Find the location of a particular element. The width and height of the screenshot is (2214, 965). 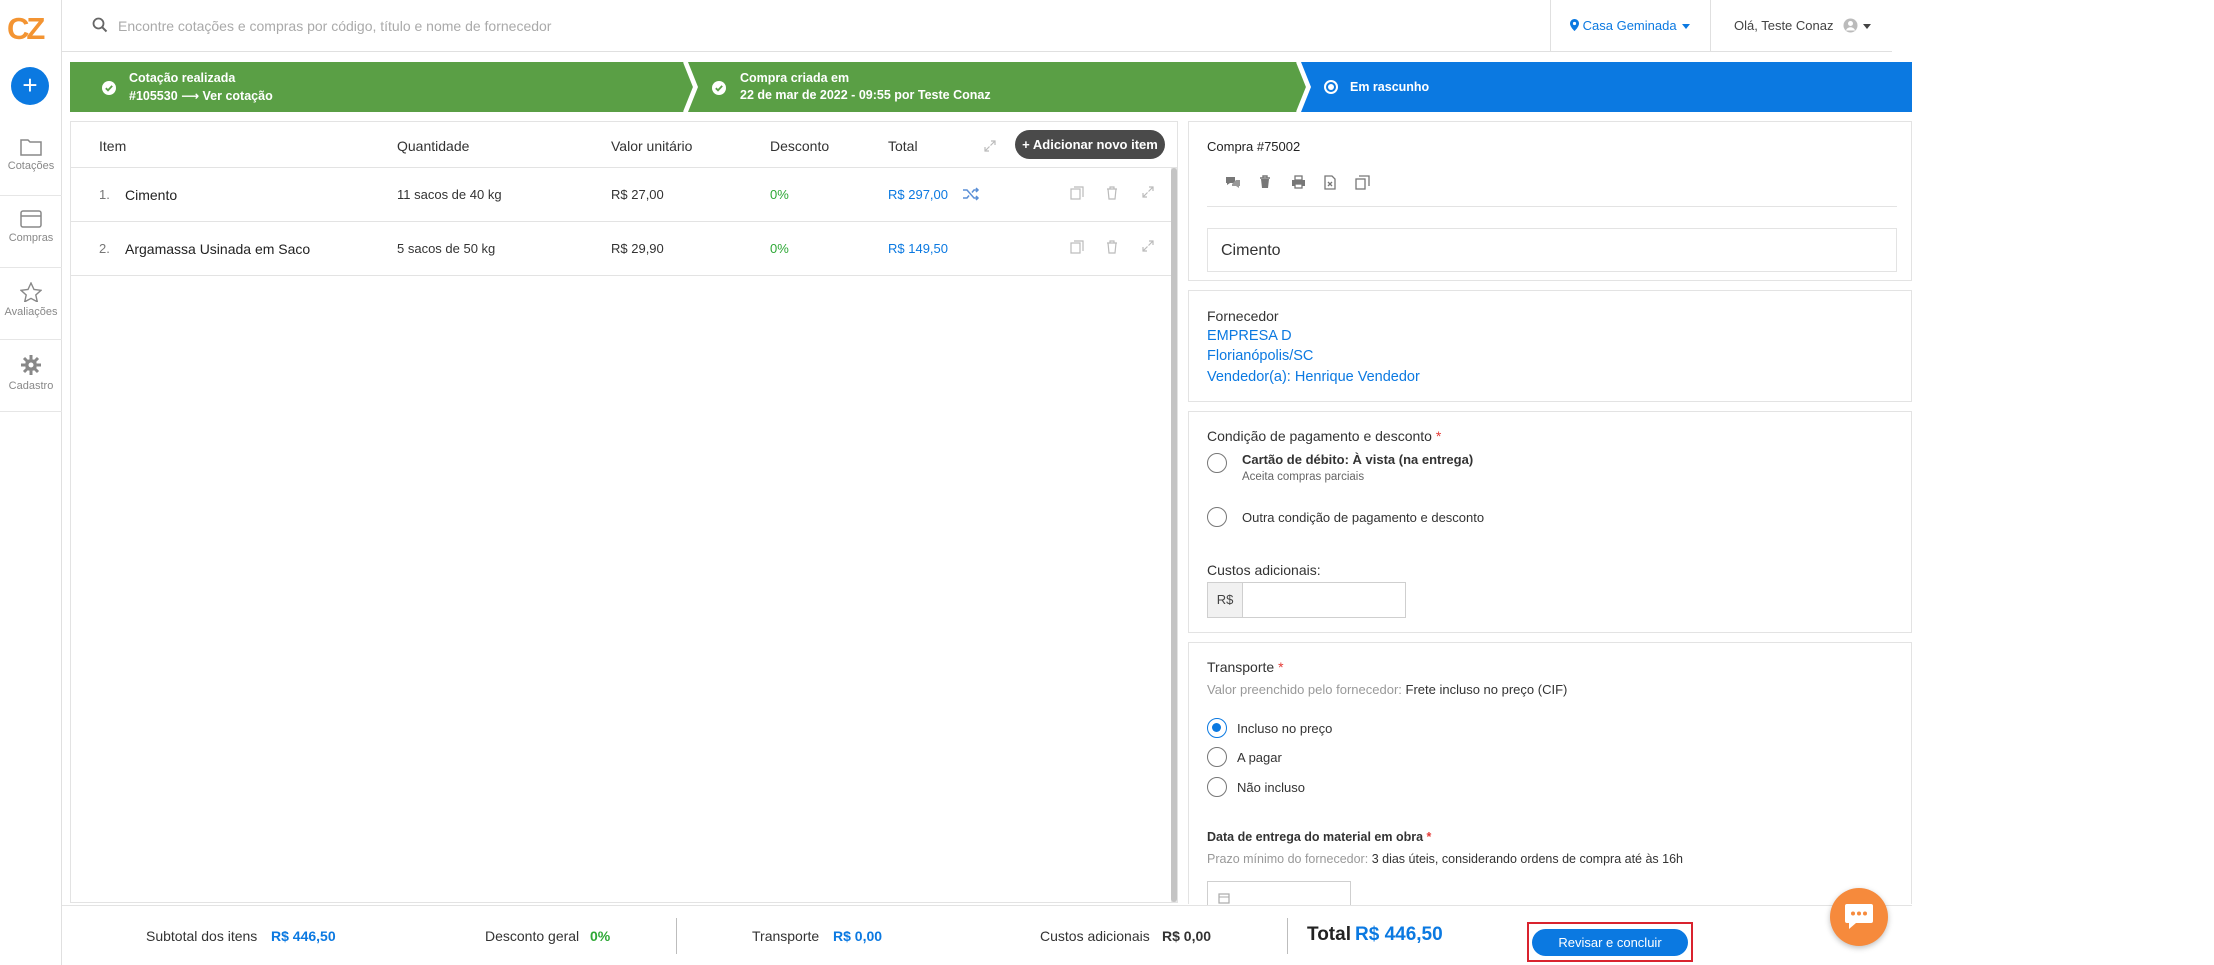

step-title: Em rascunho is located at coordinates (1390, 87).